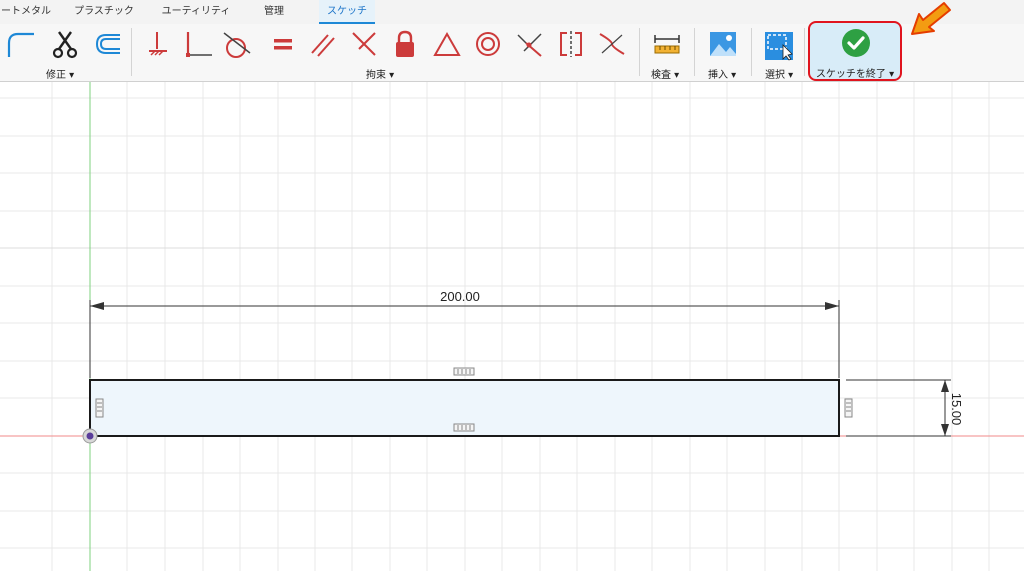 This screenshot has width=1024, height=571. I want to click on concentric-icon, so click(488, 44).